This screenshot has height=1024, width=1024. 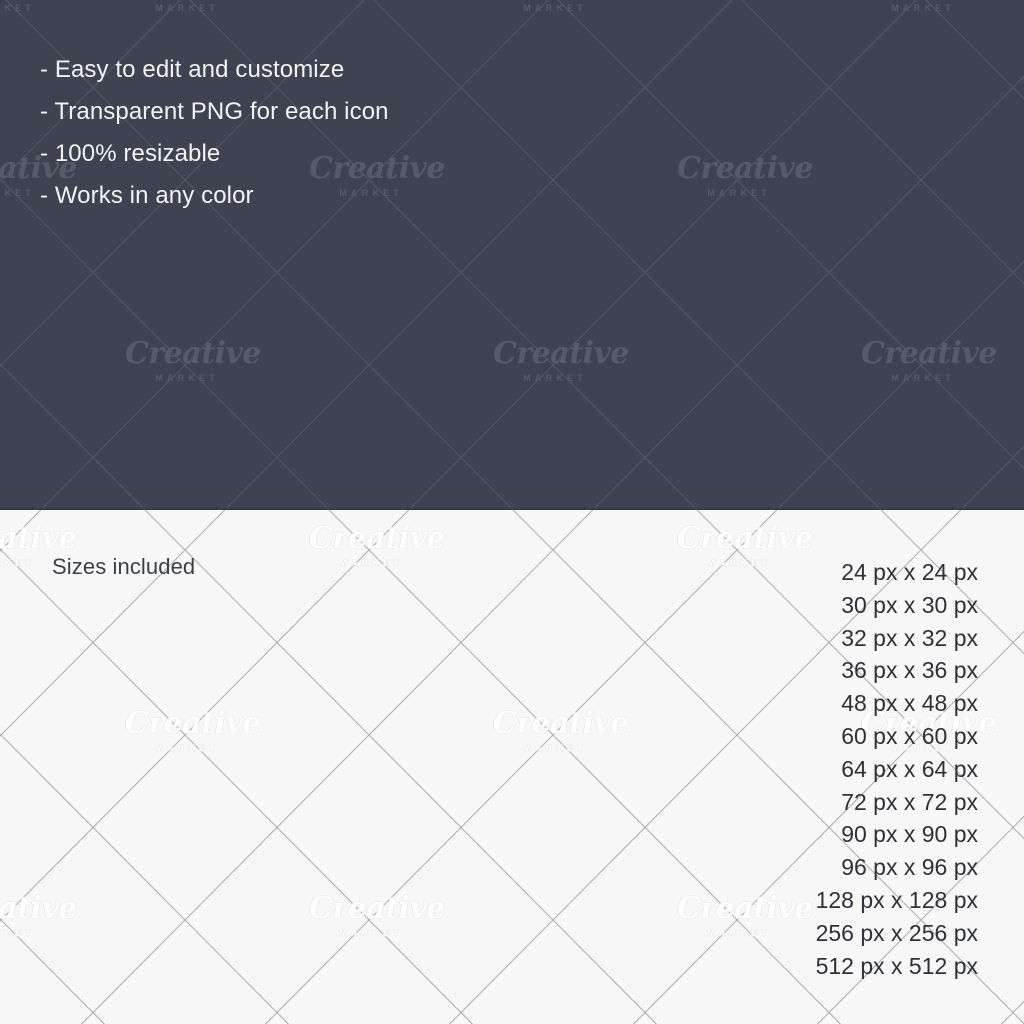 I want to click on size-item: 512 px x 512 px, so click(x=896, y=965).